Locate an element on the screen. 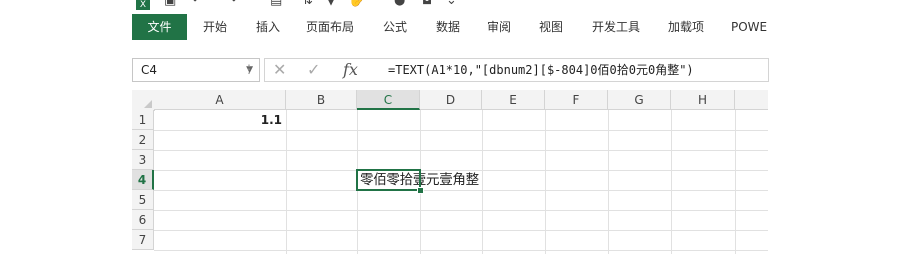 Image resolution: width=900 pixels, height=254 pixels. excel-logo-icon: X is located at coordinates (143, 5).